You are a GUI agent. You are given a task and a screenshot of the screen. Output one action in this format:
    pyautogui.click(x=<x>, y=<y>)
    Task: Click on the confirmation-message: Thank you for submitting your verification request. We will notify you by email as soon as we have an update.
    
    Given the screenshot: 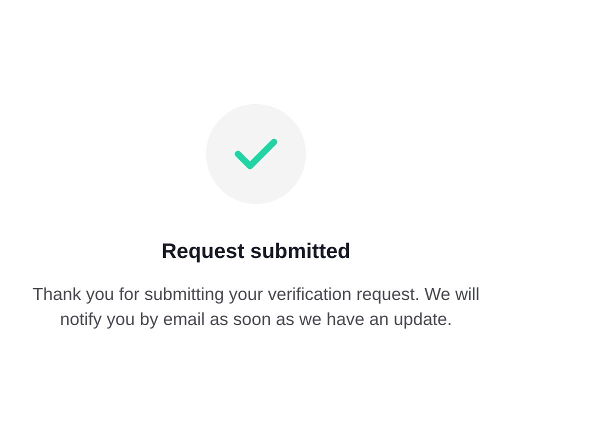 What is the action you would take?
    pyautogui.click(x=256, y=307)
    